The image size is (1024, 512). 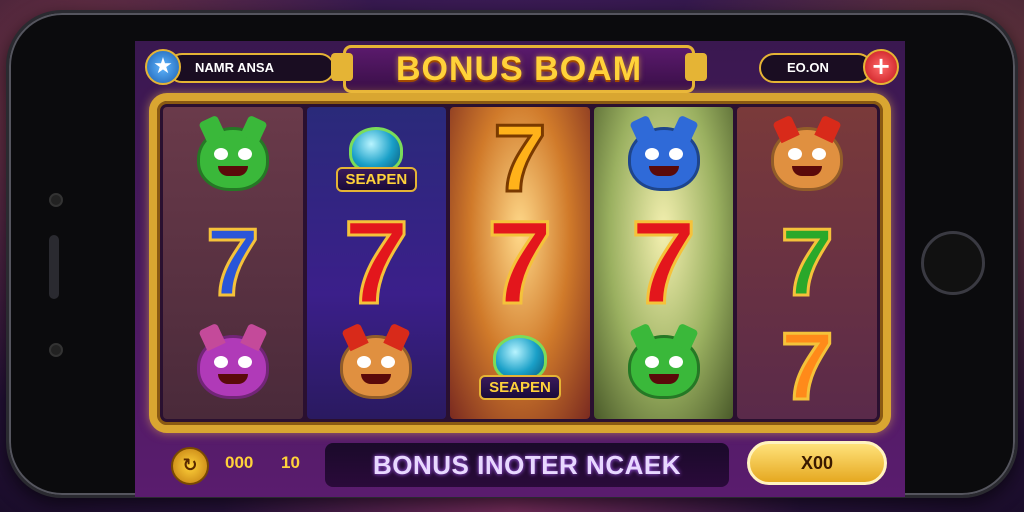 I want to click on reel-1: 7, so click(x=233, y=263).